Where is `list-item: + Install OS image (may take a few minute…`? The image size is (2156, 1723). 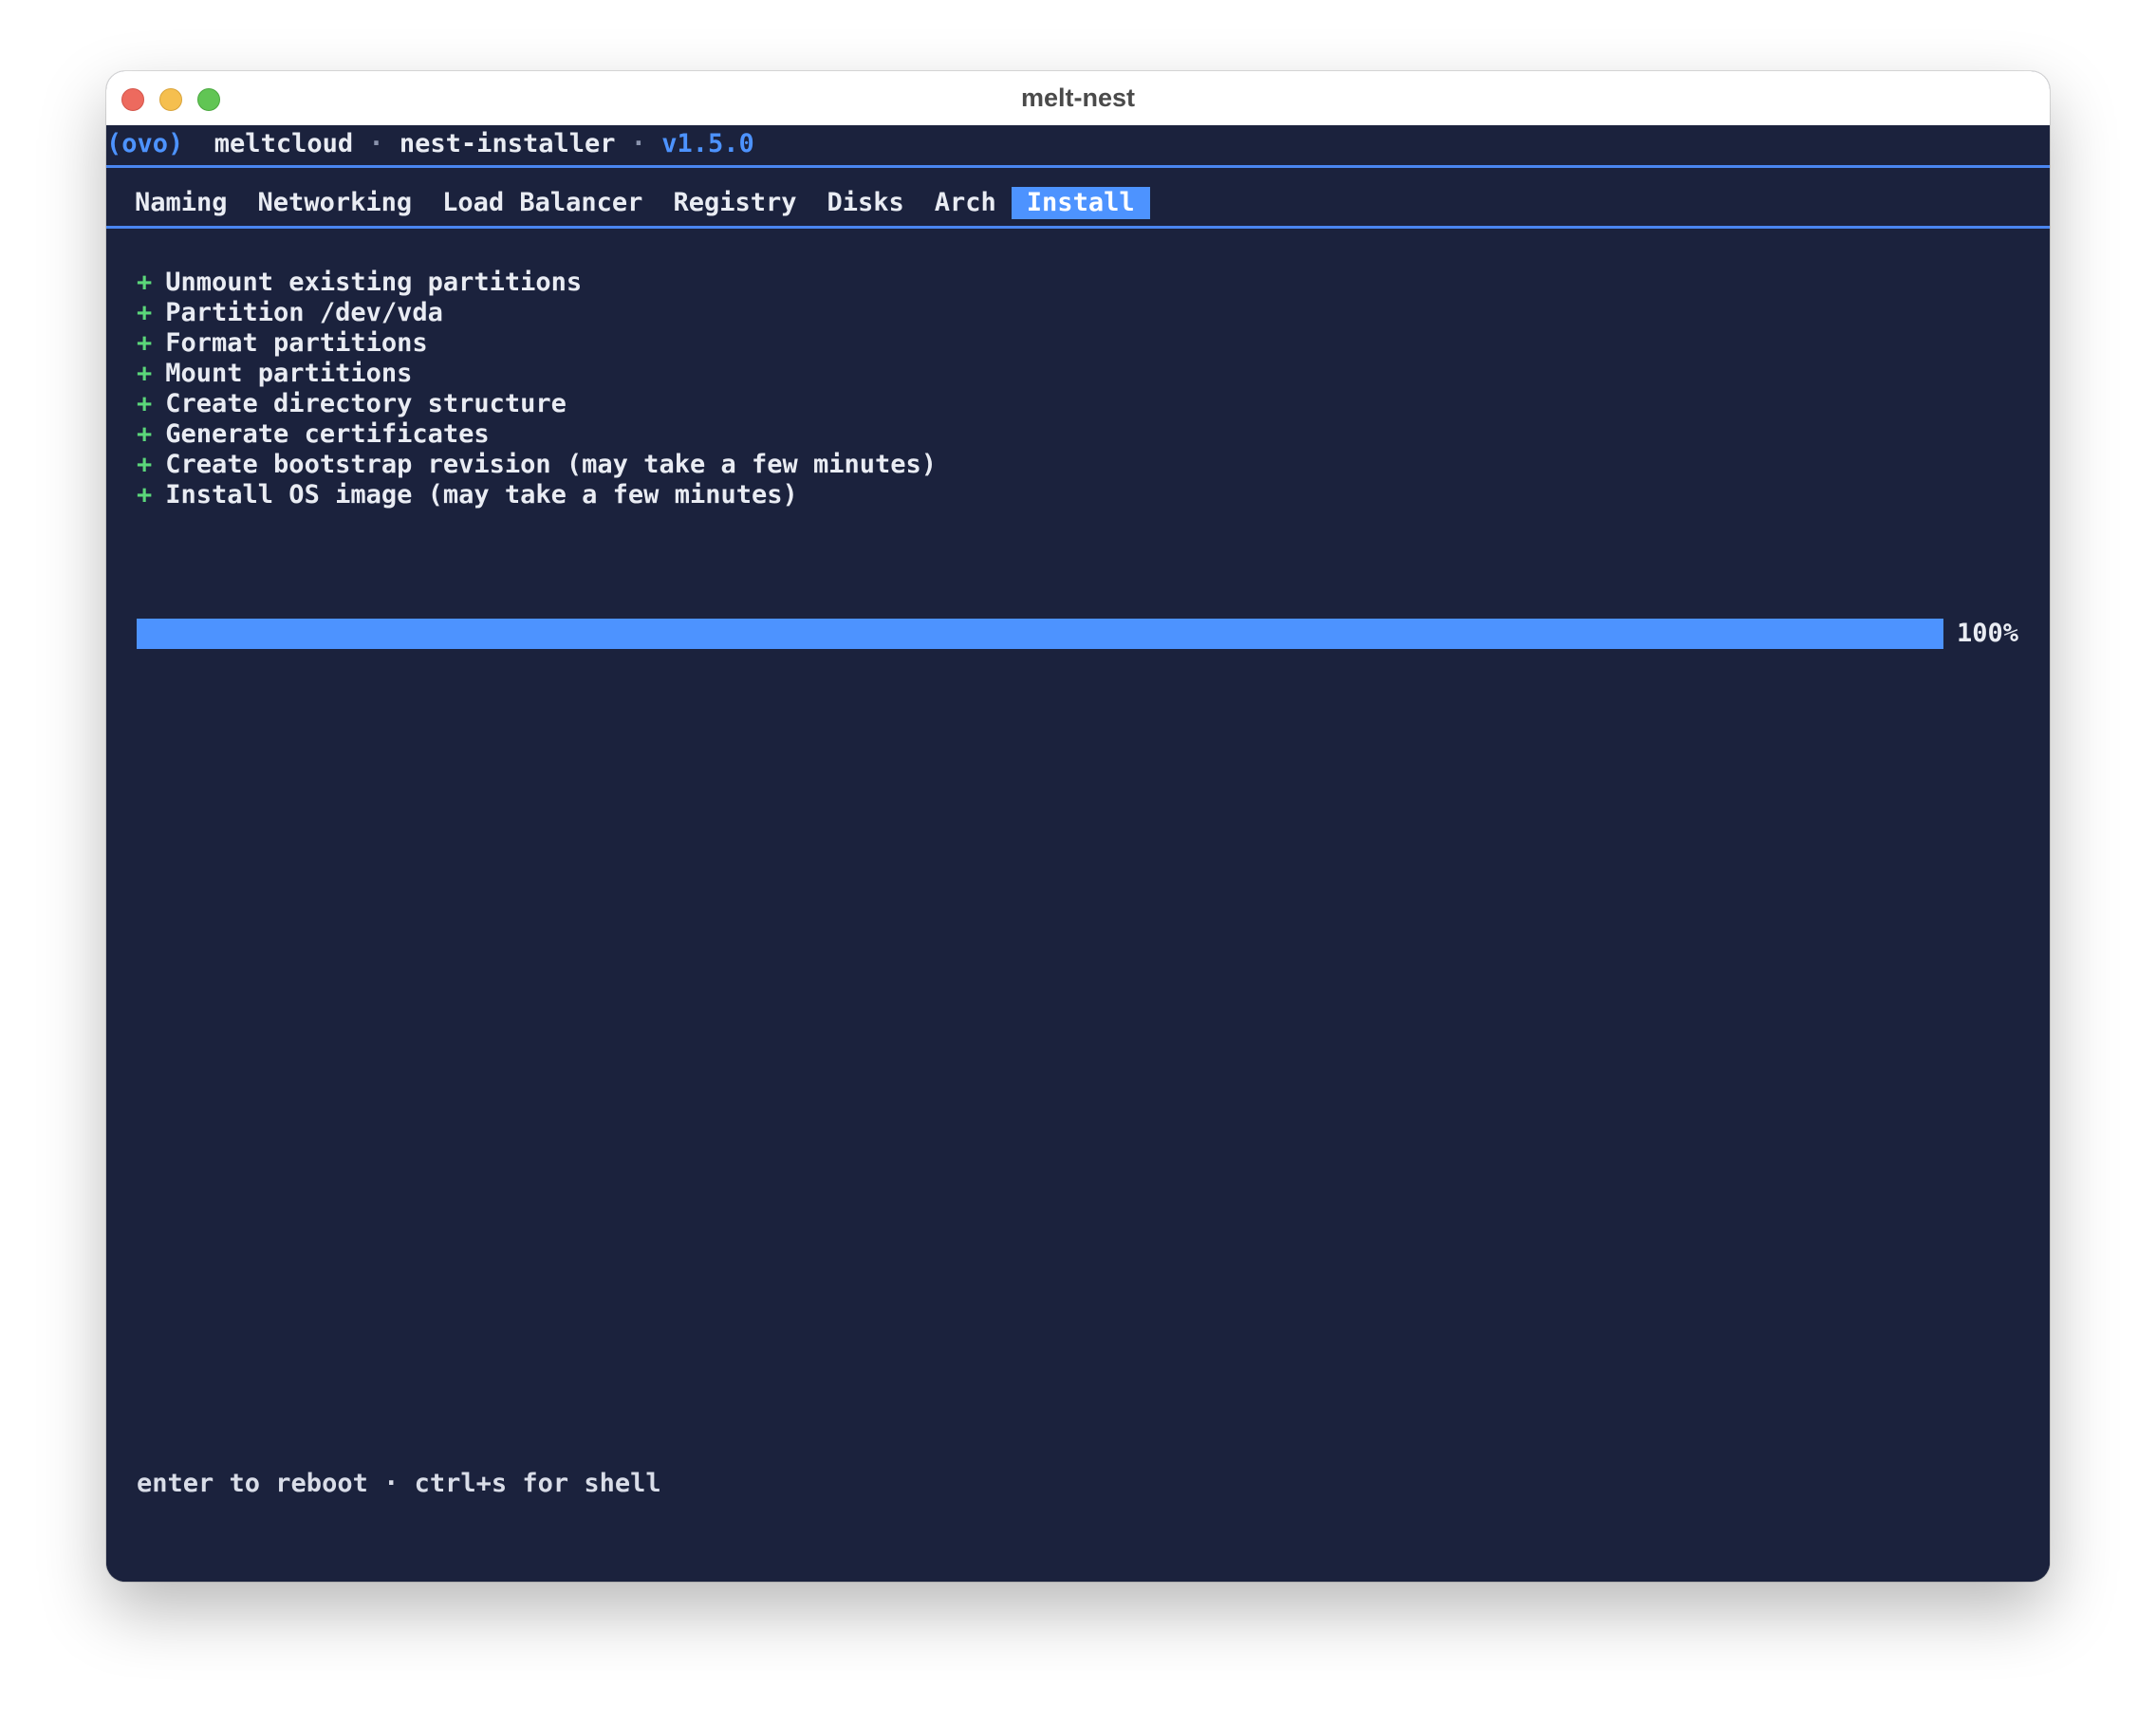 list-item: + Install OS image (may take a few minute… is located at coordinates (537, 495).